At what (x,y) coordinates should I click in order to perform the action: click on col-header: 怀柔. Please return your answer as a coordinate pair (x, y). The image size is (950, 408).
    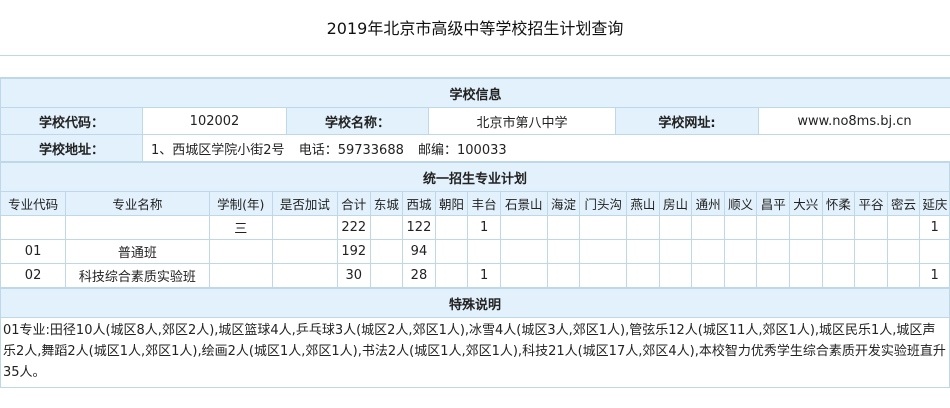
    Looking at the image, I should click on (838, 203).